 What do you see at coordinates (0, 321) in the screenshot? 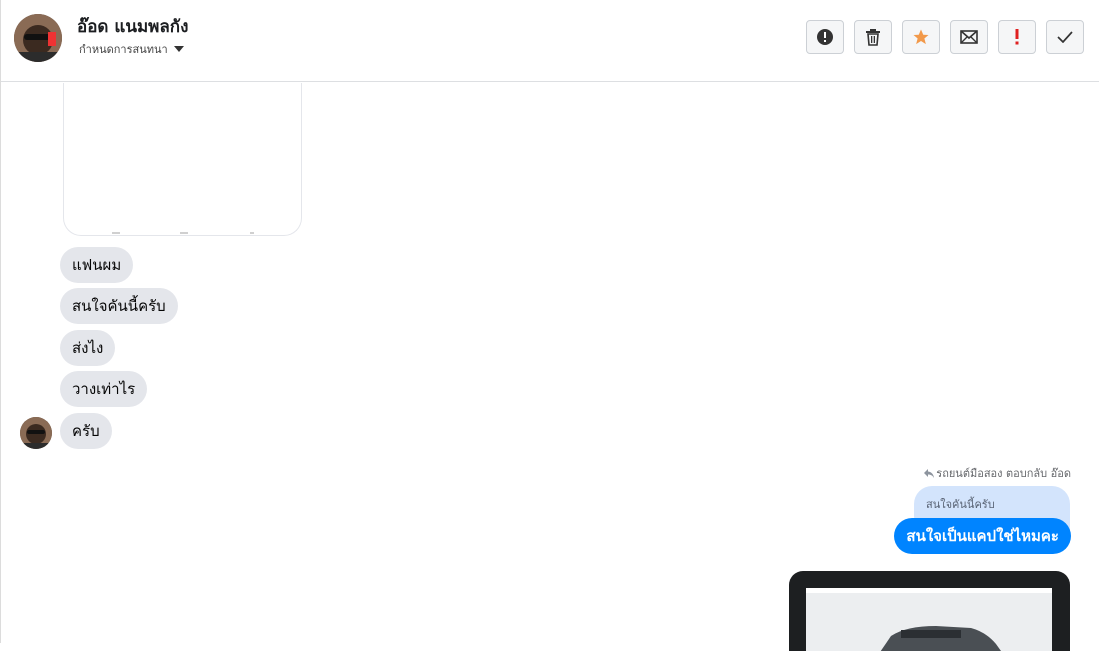
I see `left-border` at bounding box center [0, 321].